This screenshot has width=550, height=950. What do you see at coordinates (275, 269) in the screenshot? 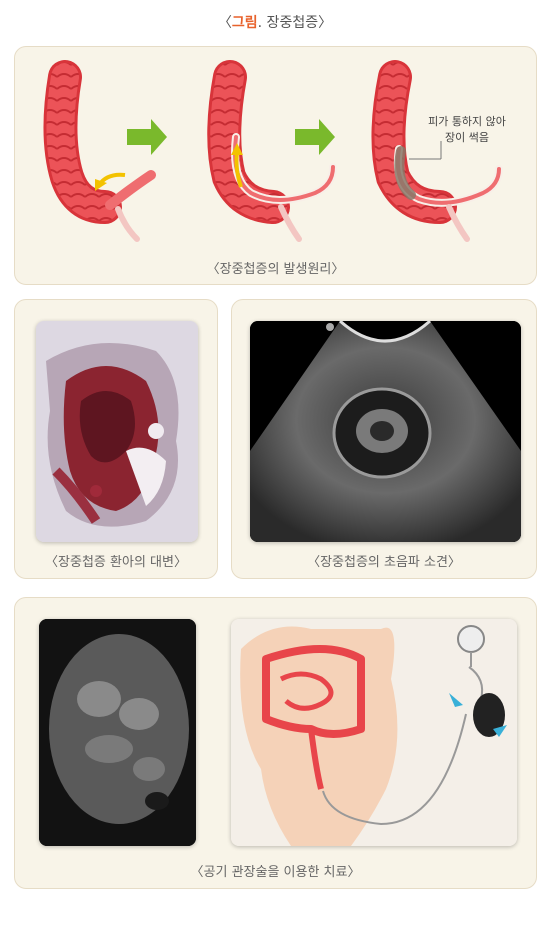
I see `mechanism-caption: 〈장중첩증의 발생원리〉` at bounding box center [275, 269].